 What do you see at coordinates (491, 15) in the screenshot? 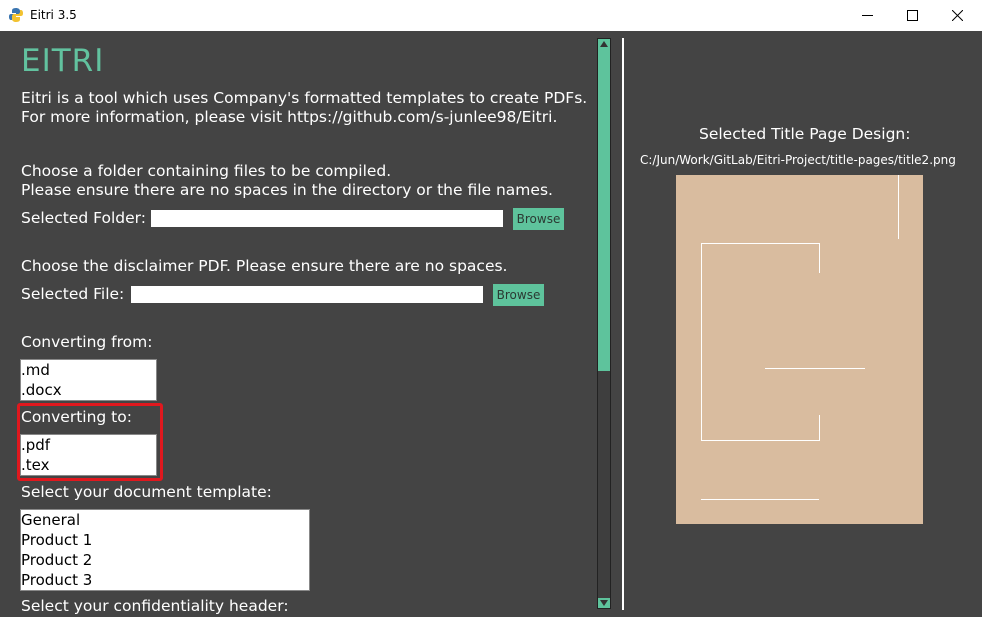
I see `title-bar: Eitri 3.5` at bounding box center [491, 15].